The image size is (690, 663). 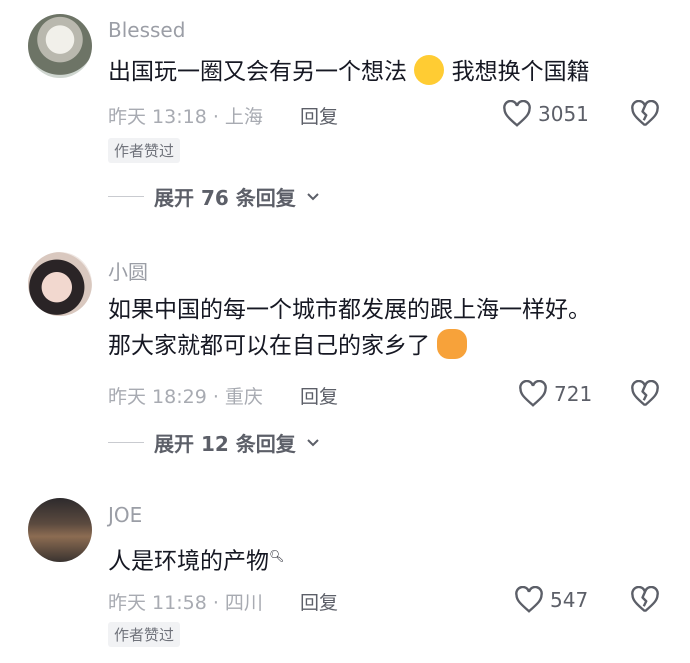 I want to click on comment-text-line: 如果中国的每一个城市都发展的跟上海一样好。, so click(x=349, y=310).